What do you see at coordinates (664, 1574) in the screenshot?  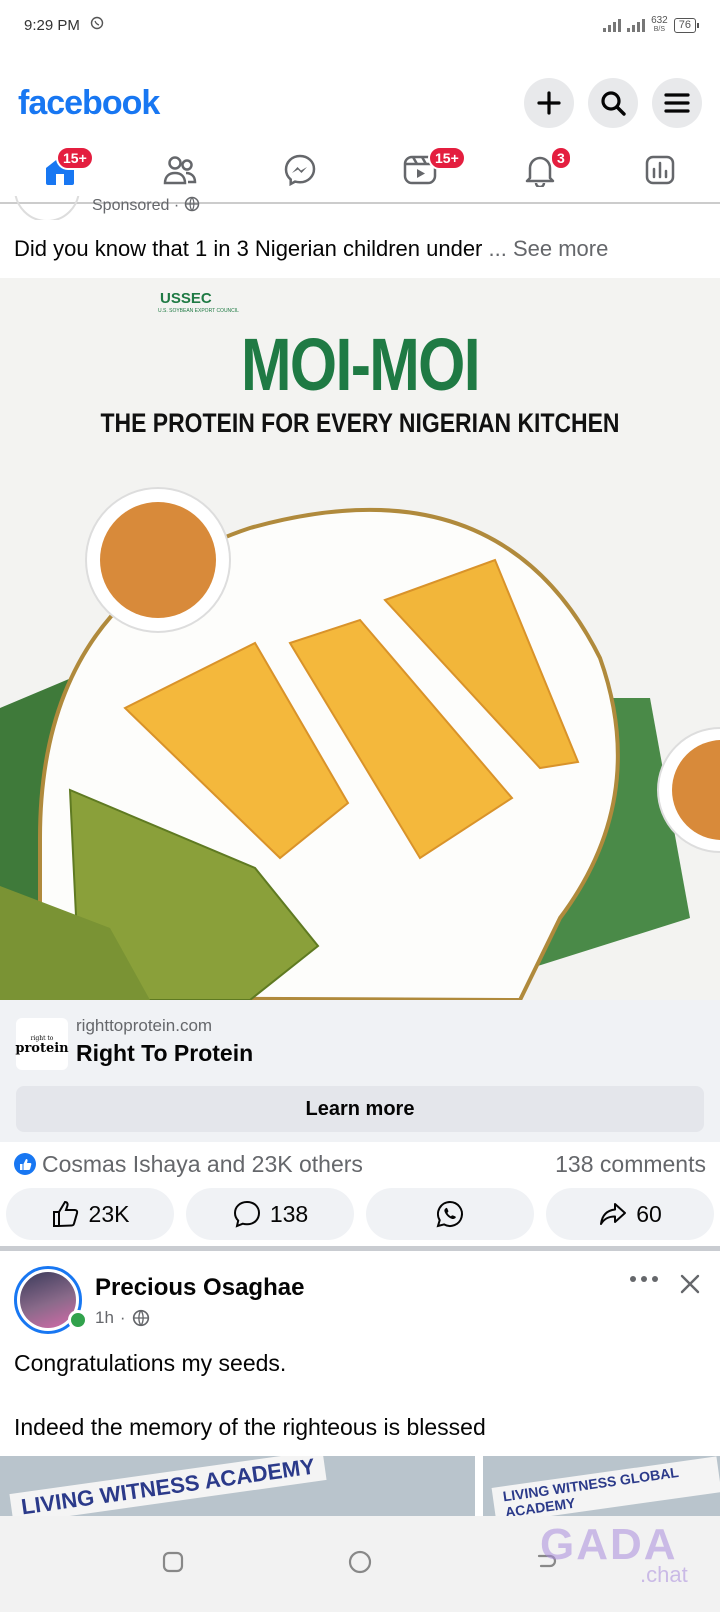 I see `watermark-sub: .chat` at bounding box center [664, 1574].